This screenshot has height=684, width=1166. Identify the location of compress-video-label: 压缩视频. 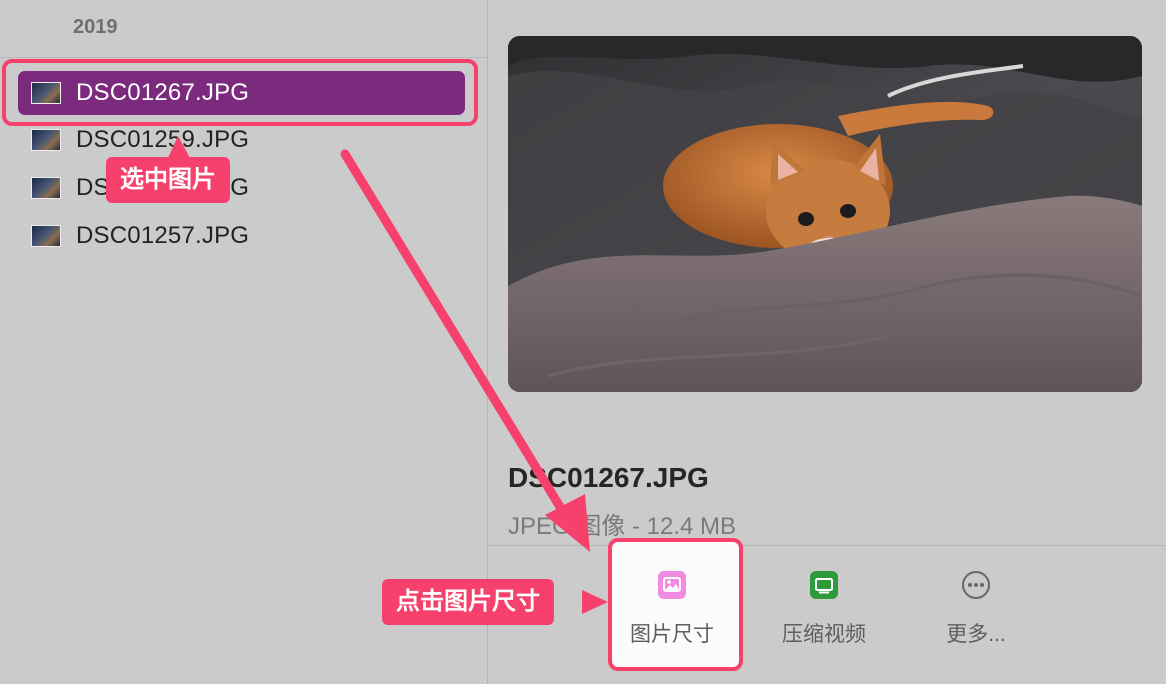
(824, 634).